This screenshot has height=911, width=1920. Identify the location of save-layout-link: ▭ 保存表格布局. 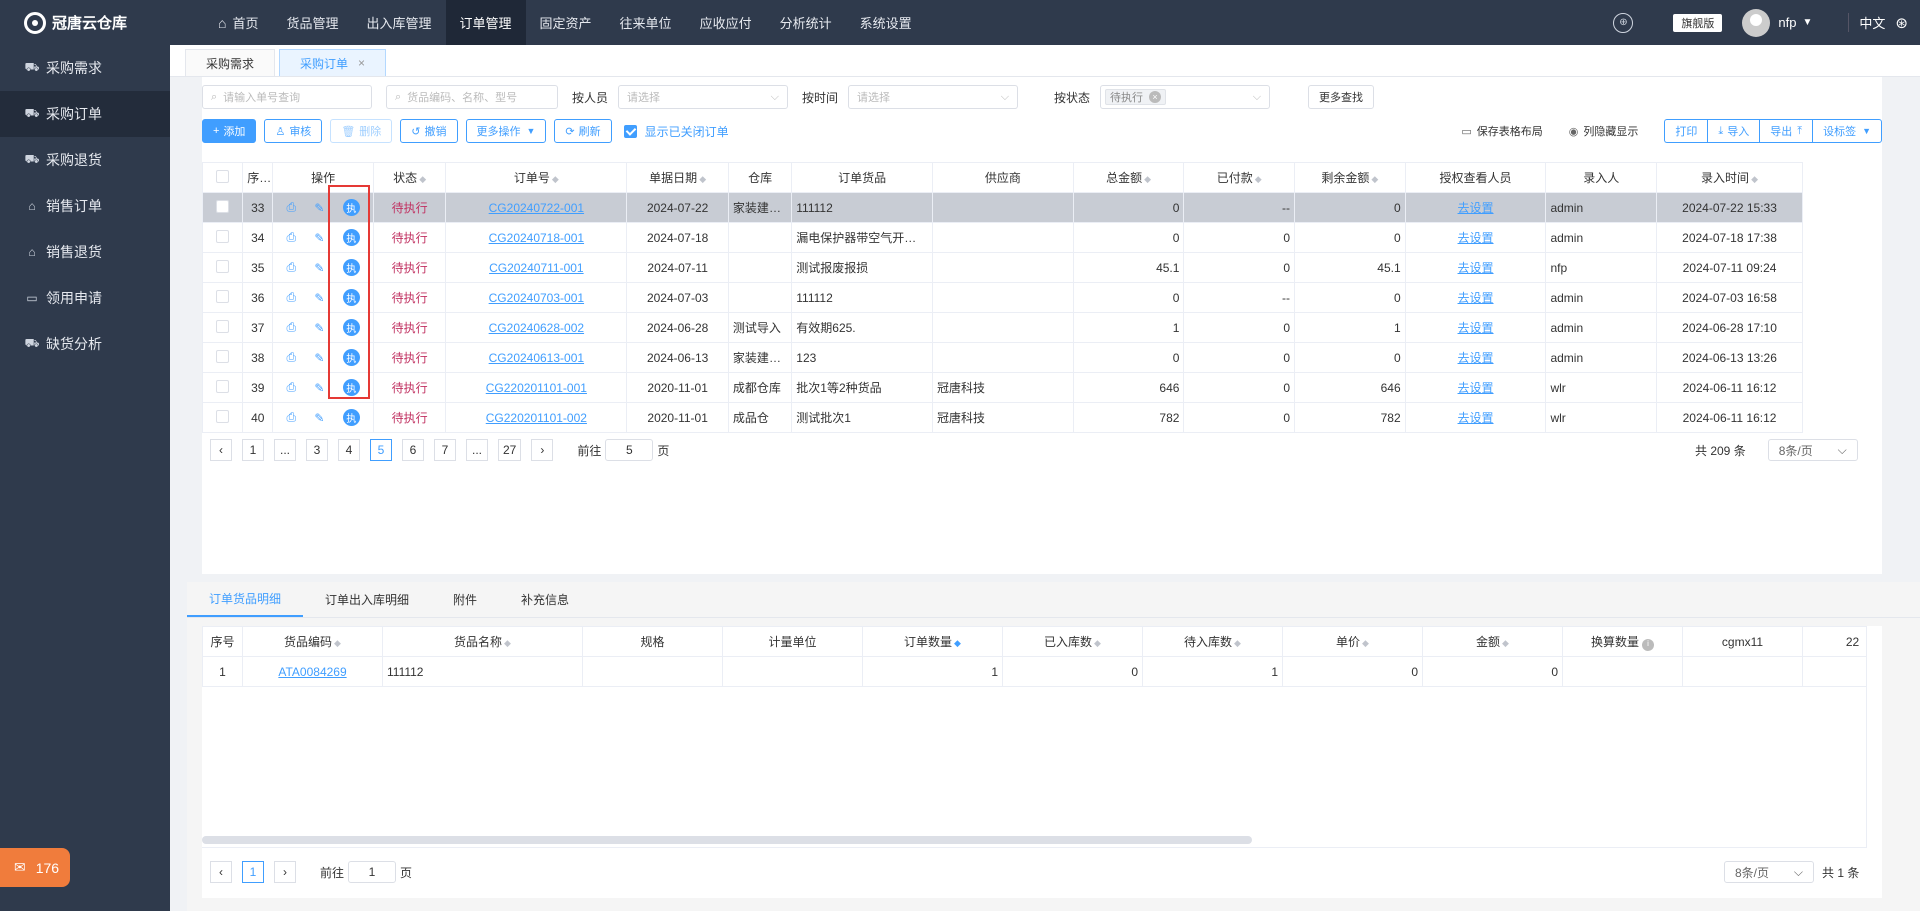
(1501, 131).